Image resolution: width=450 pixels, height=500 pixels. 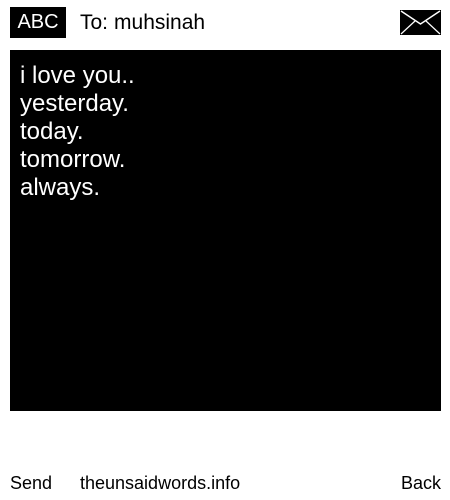 I want to click on envelope-icon-graphic, so click(x=420, y=22).